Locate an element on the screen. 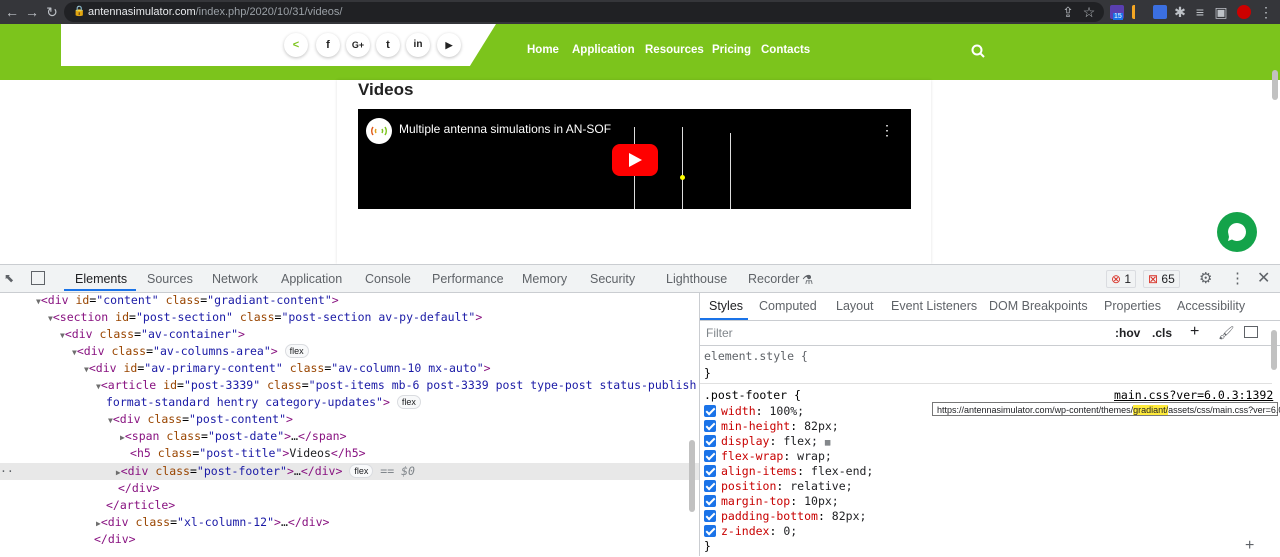  chrome-menu-icon: ⋮ is located at coordinates (1266, 12).